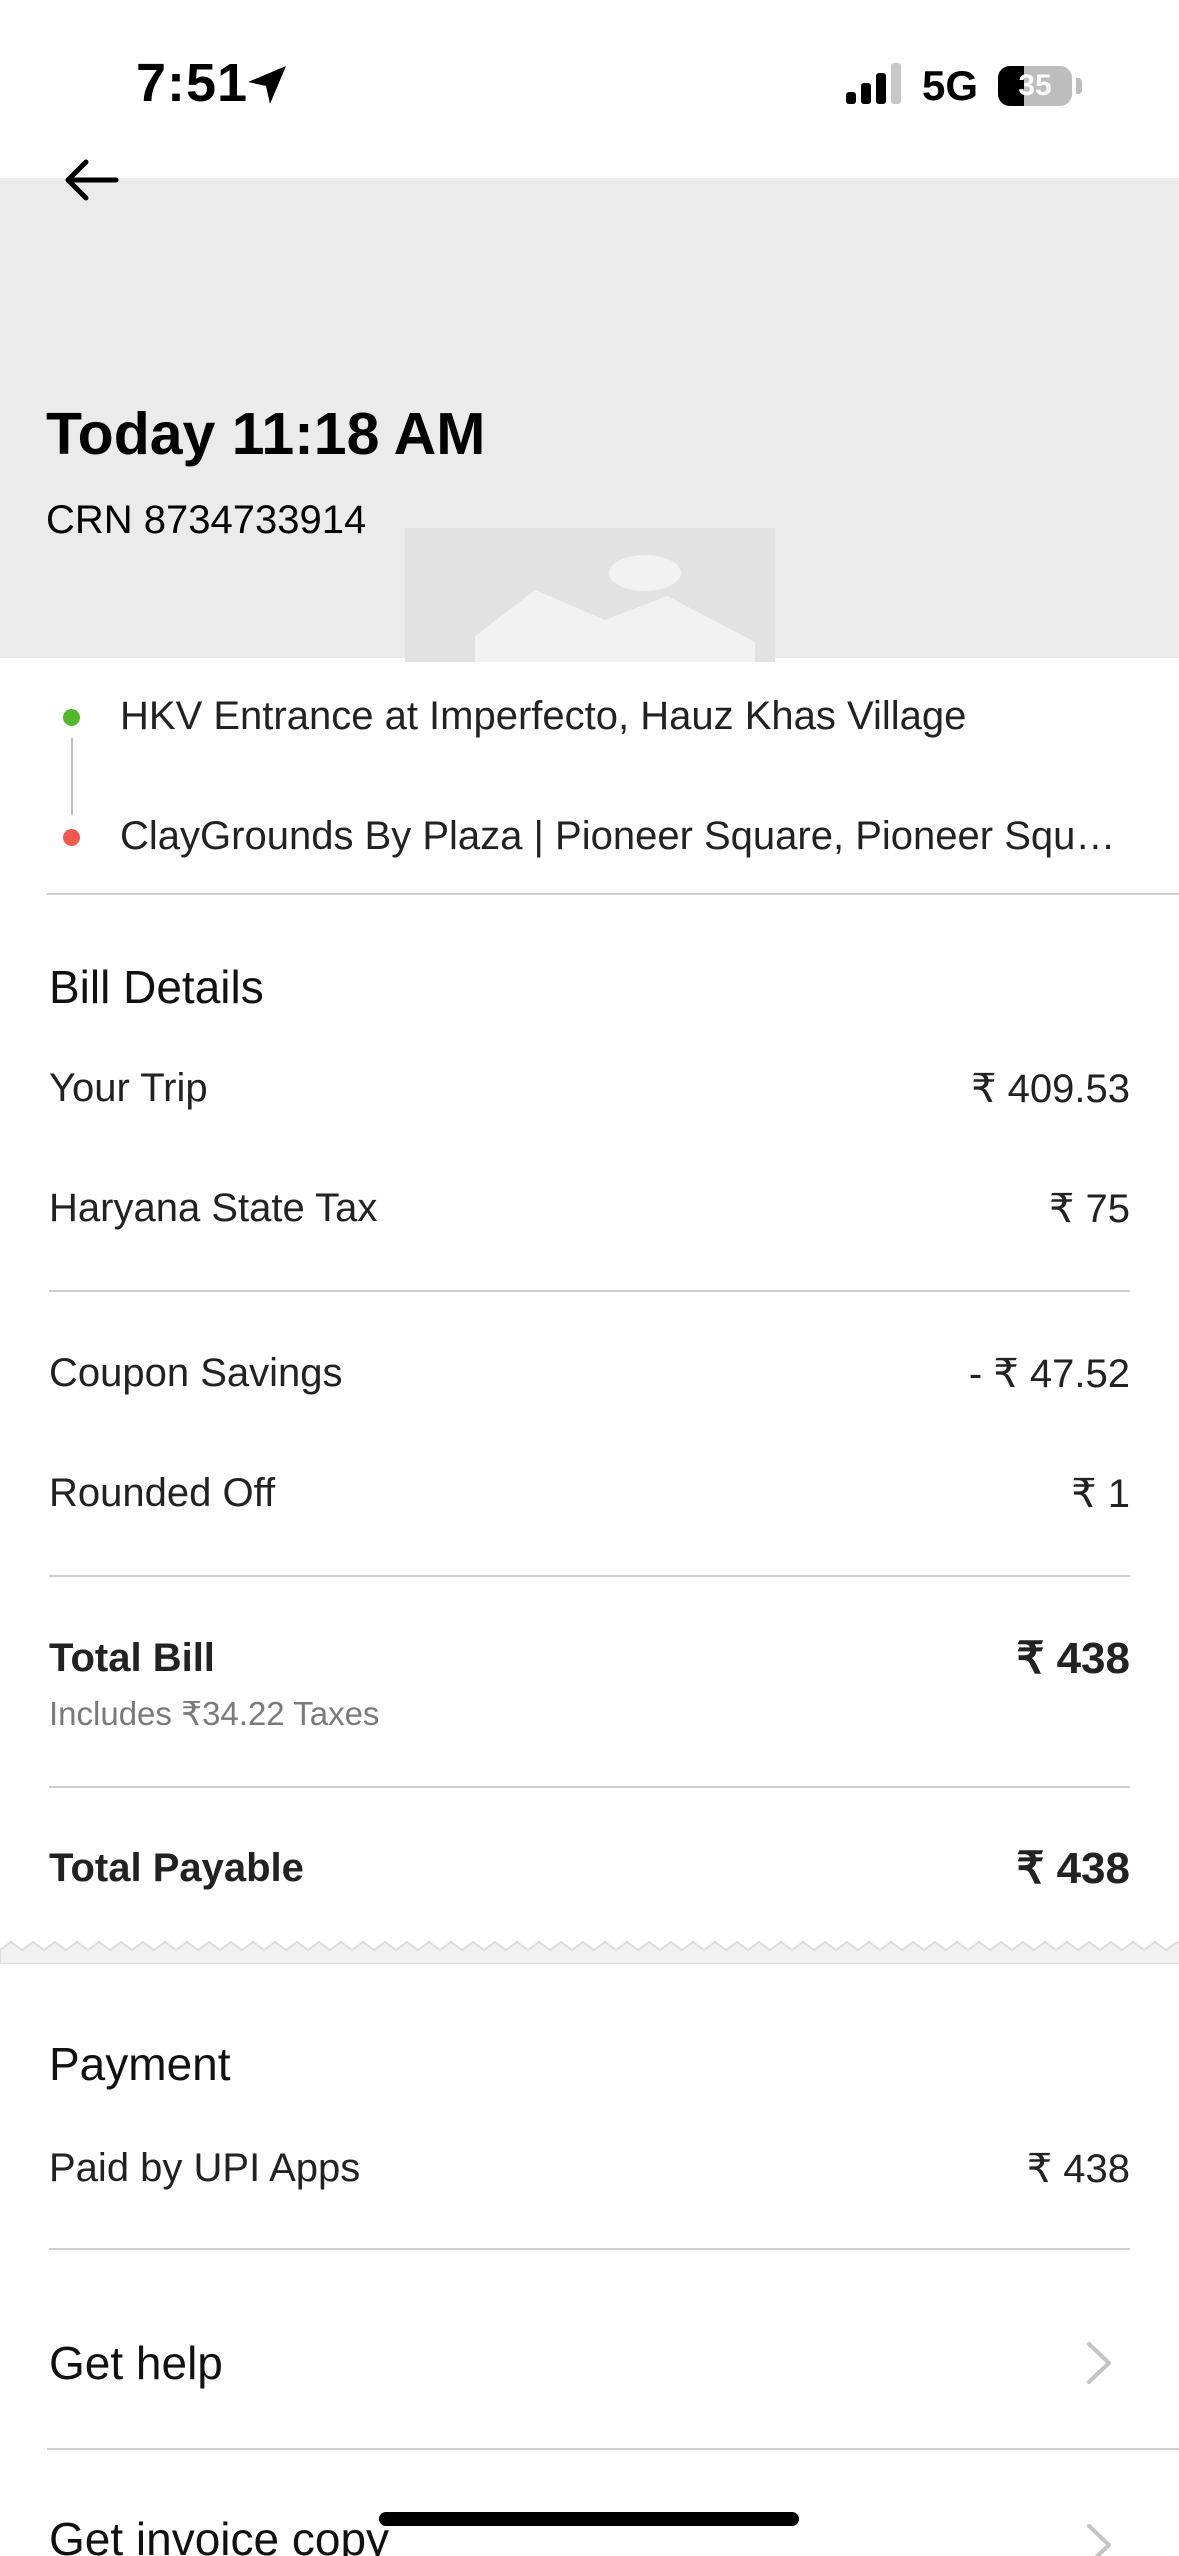 The height and width of the screenshot is (2556, 1179). Describe the element at coordinates (90, 180) in the screenshot. I see `back-arrow-icon` at that location.